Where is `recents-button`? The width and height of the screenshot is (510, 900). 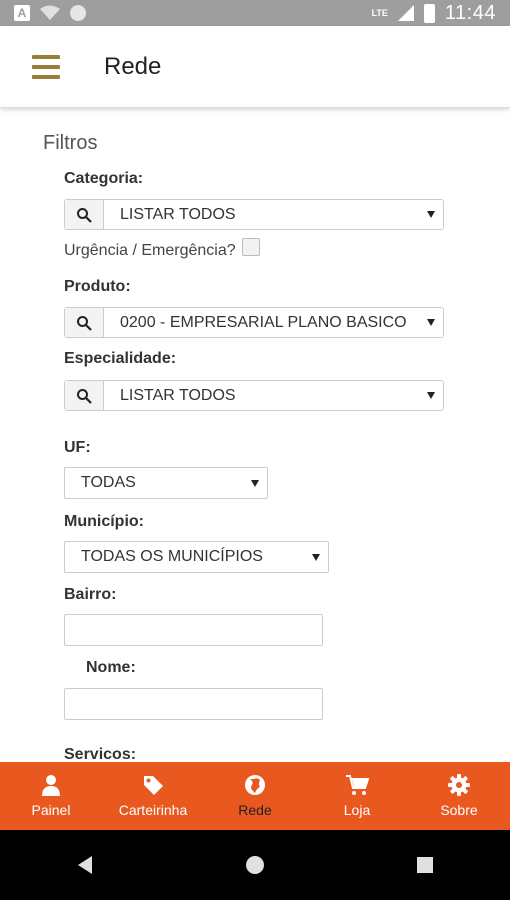 recents-button is located at coordinates (425, 865).